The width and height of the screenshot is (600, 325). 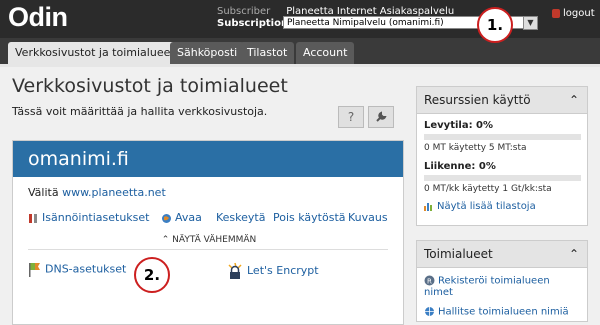 I want to click on logout-link: logout, so click(x=573, y=13).